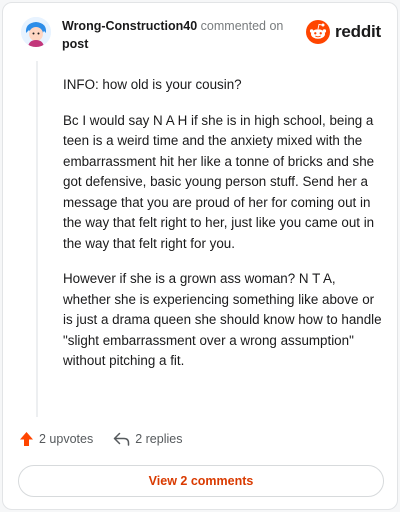  What do you see at coordinates (66, 439) in the screenshot?
I see `upvote-count: 2 upvotes` at bounding box center [66, 439].